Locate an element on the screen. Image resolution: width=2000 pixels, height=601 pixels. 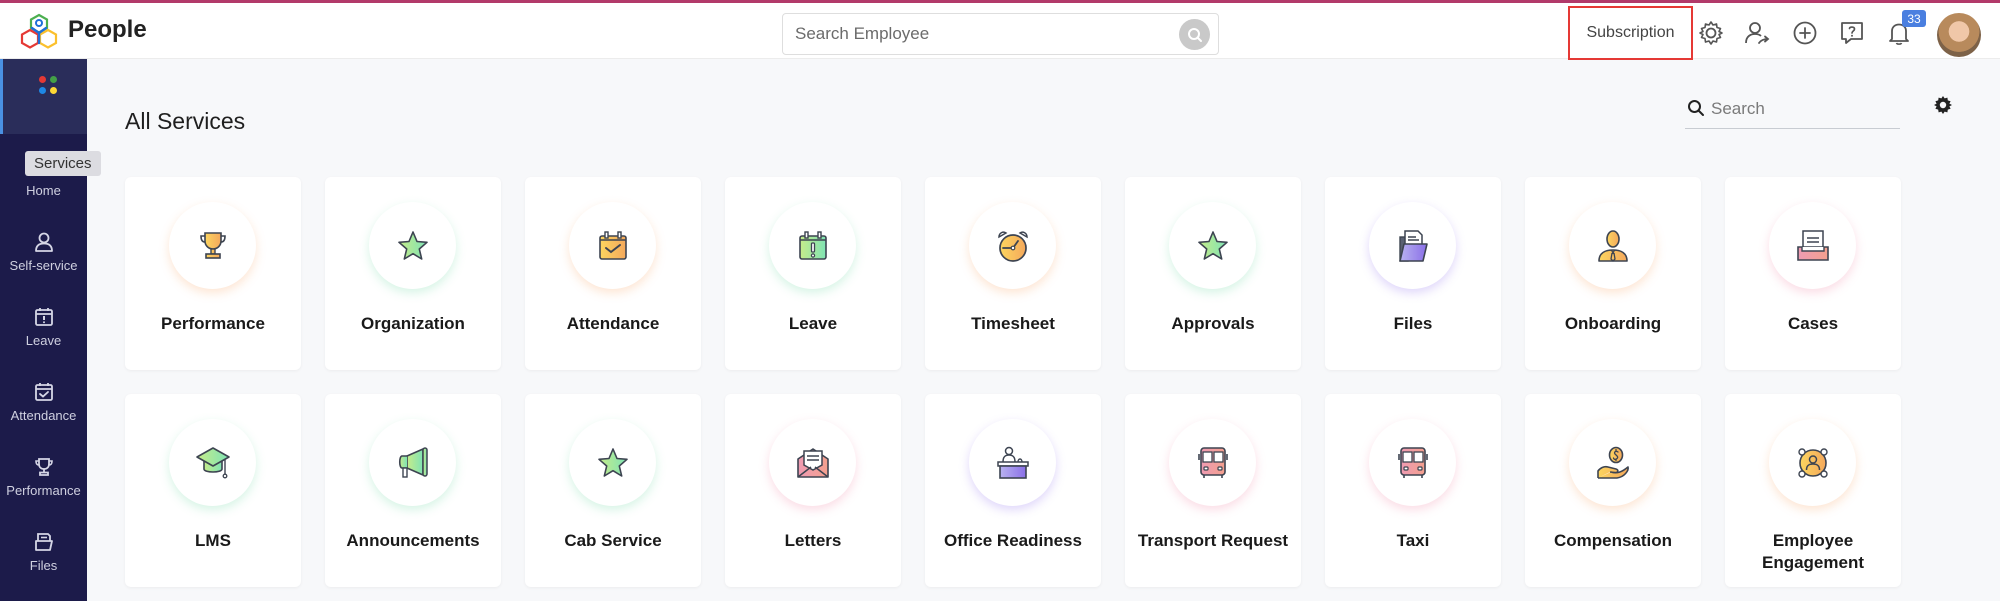
services-settings-button is located at coordinates (1943, 107).